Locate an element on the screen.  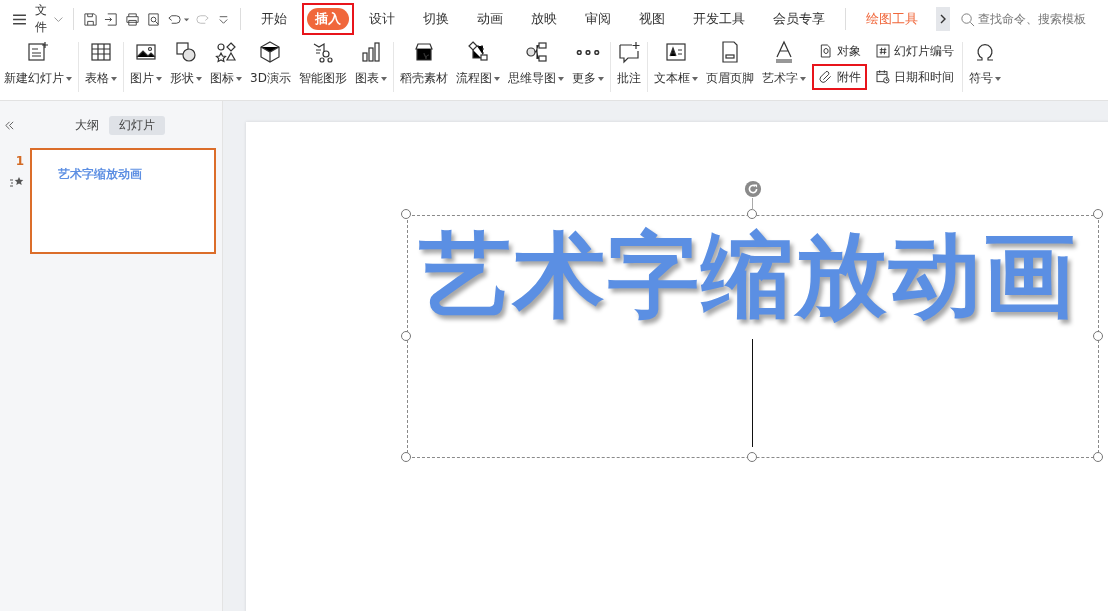
export-icon is located at coordinates (112, 19).